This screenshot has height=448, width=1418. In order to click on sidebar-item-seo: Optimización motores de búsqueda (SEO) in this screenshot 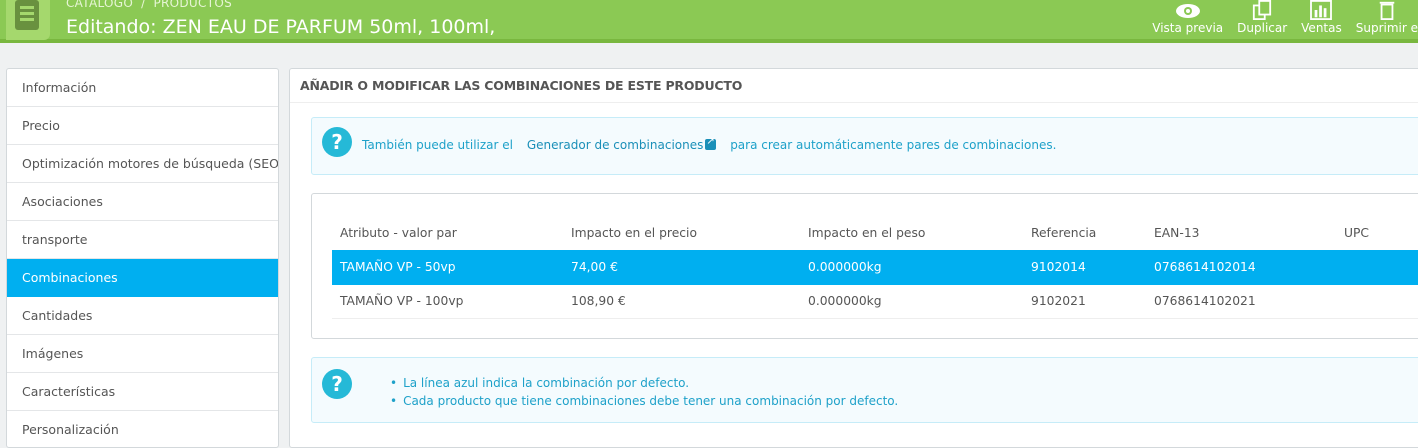, I will do `click(142, 164)`.